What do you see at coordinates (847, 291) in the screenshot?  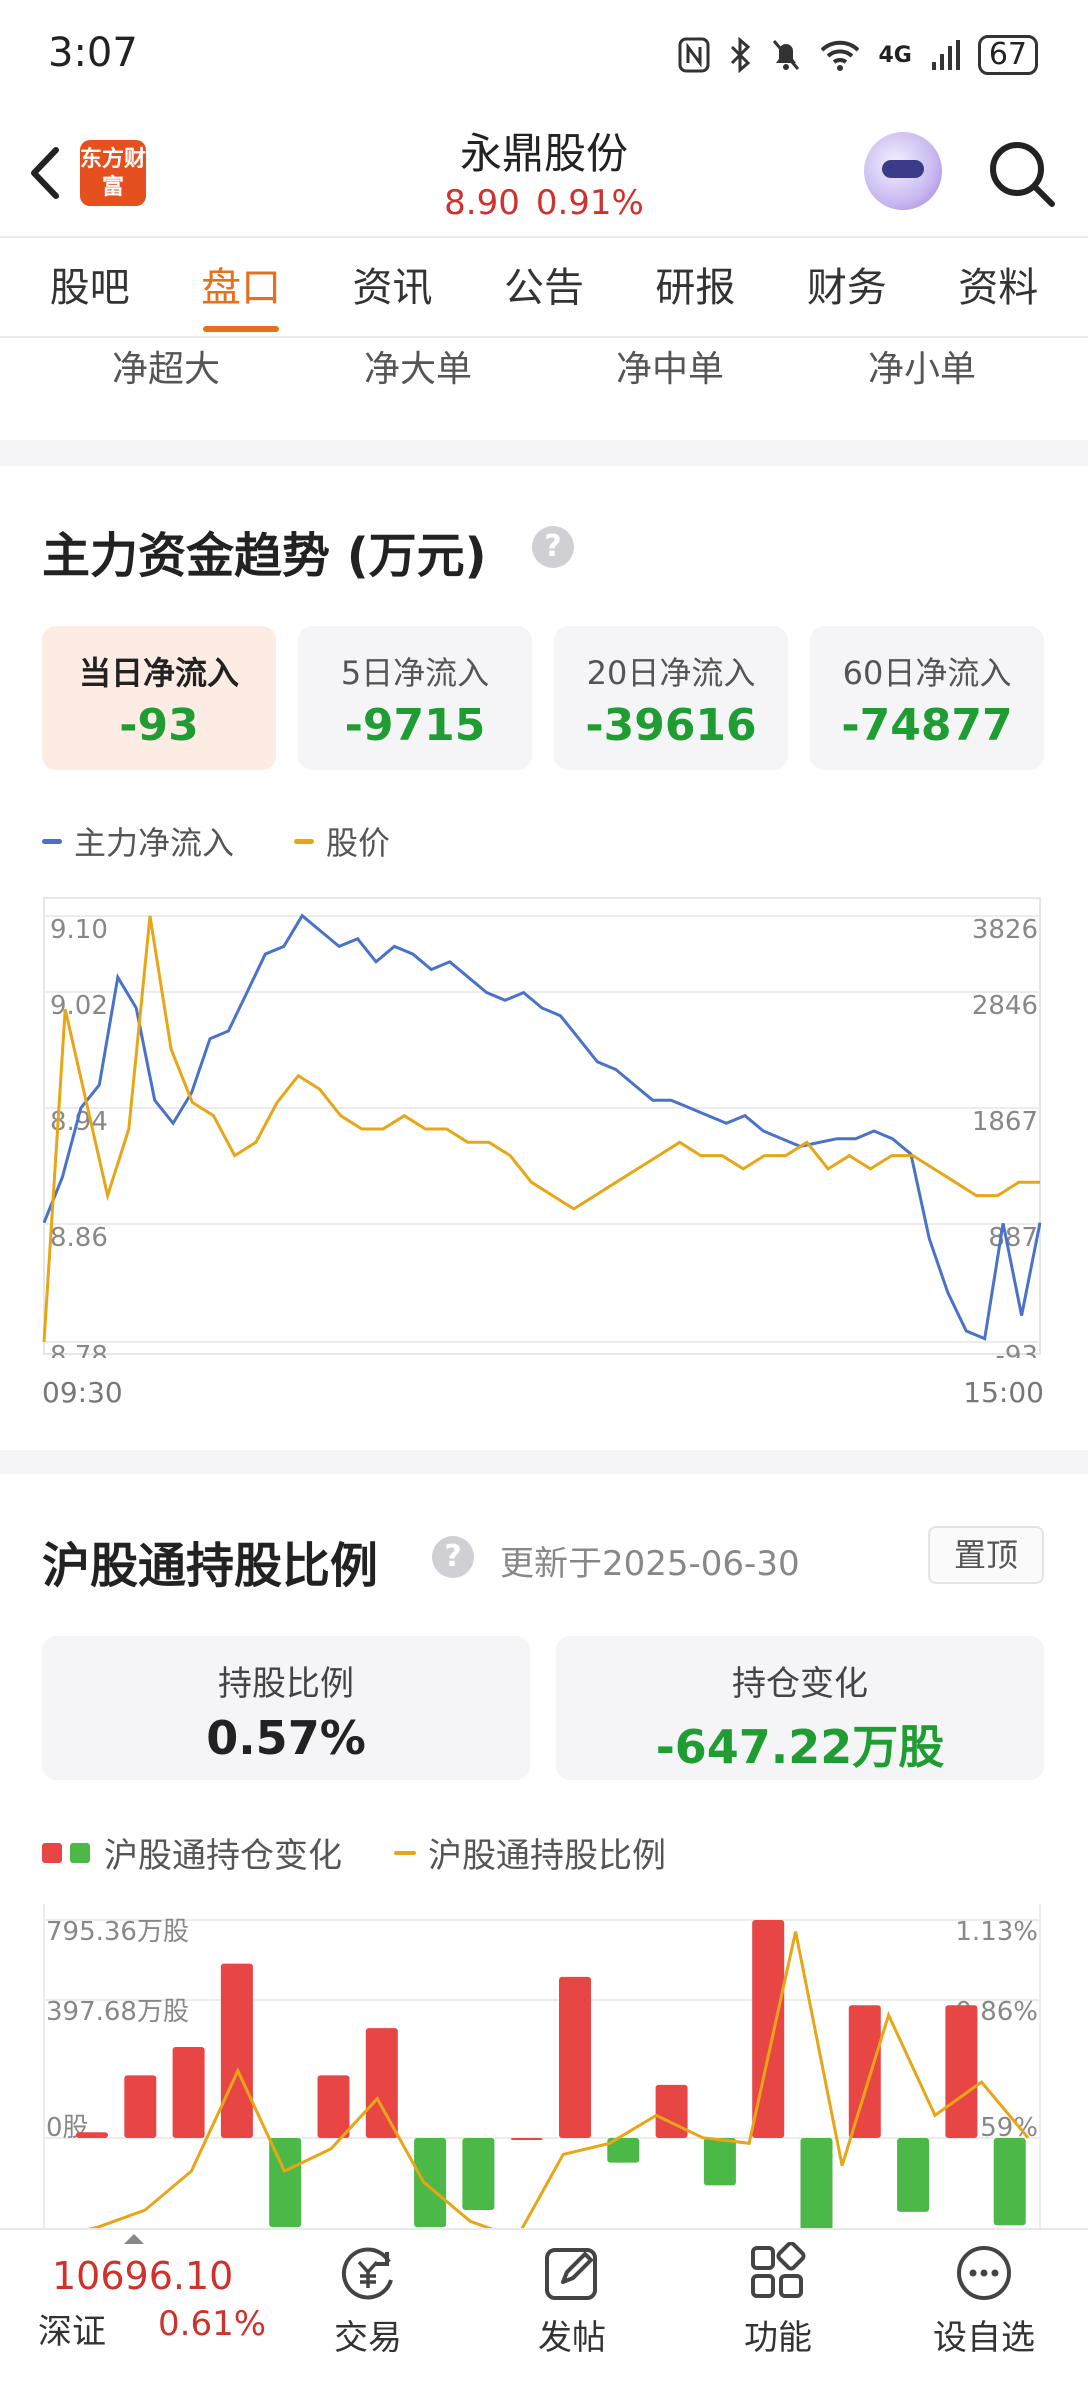 I see `tab-finance: 财务` at bounding box center [847, 291].